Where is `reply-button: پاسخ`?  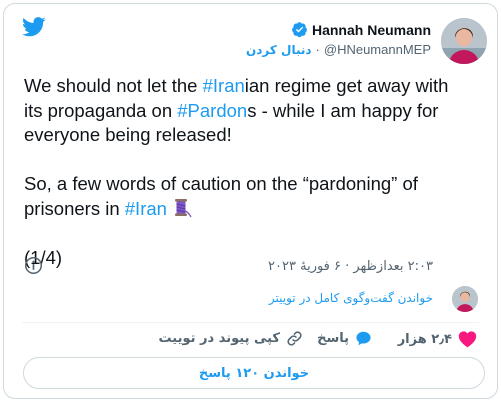
reply-button: پاسخ is located at coordinates (344, 338).